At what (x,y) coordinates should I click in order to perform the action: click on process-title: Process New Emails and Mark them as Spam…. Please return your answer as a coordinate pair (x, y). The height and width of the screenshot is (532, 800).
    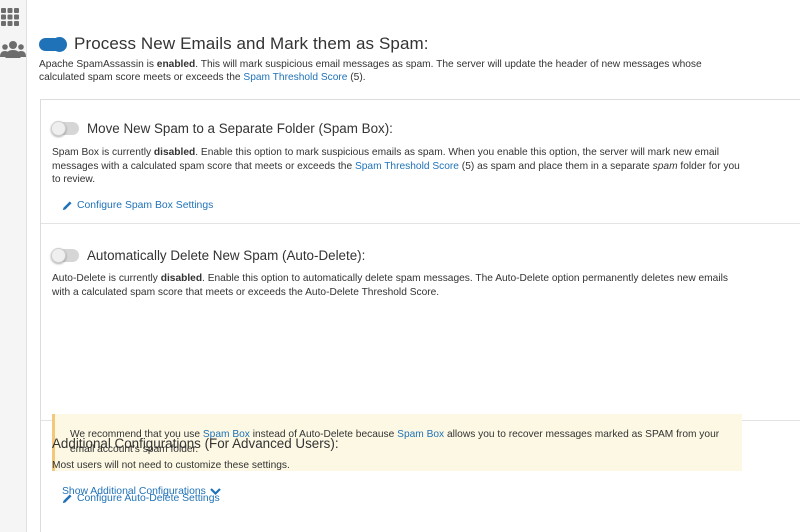
    Looking at the image, I should click on (251, 43).